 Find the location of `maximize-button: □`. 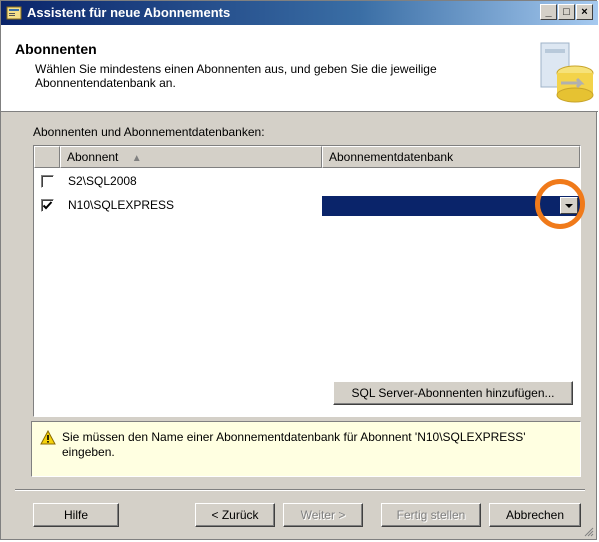

maximize-button: □ is located at coordinates (566, 12).